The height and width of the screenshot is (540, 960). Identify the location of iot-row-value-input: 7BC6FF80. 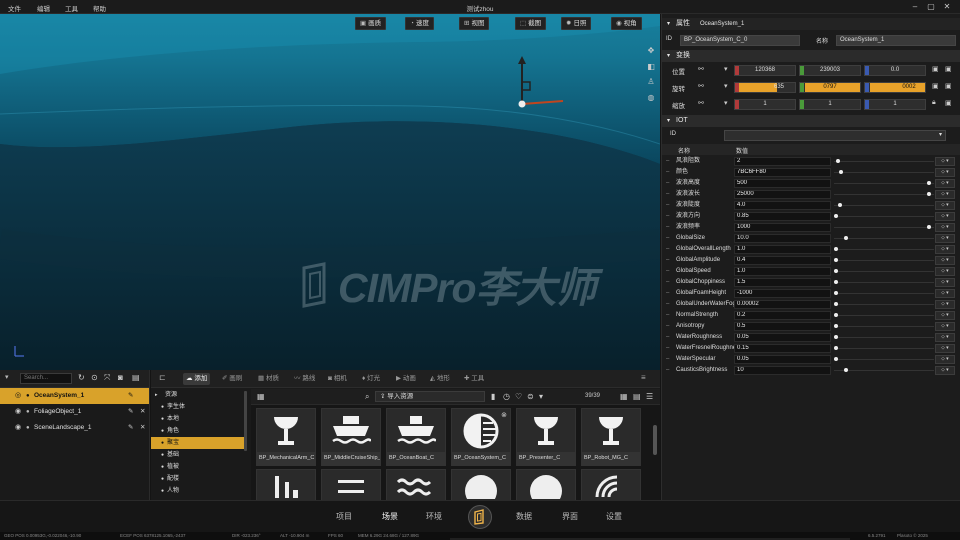
(782, 172).